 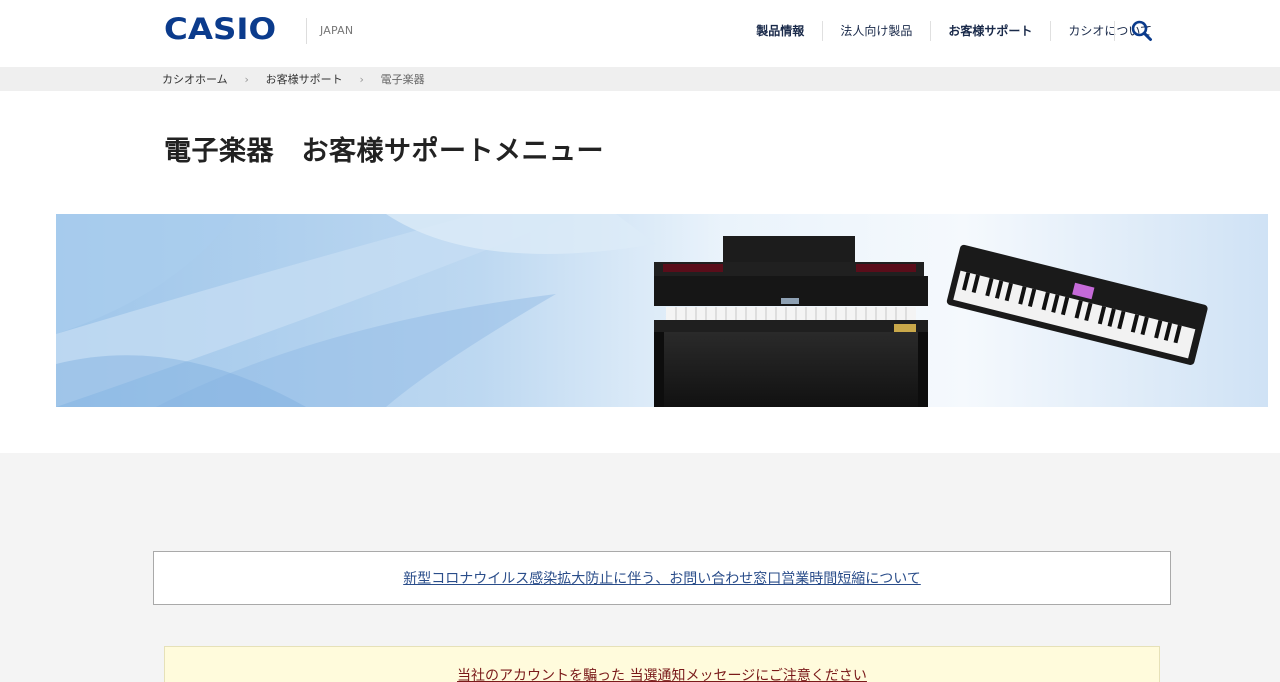 What do you see at coordinates (990, 31) in the screenshot?
I see `nav-item-support: お客様サポート` at bounding box center [990, 31].